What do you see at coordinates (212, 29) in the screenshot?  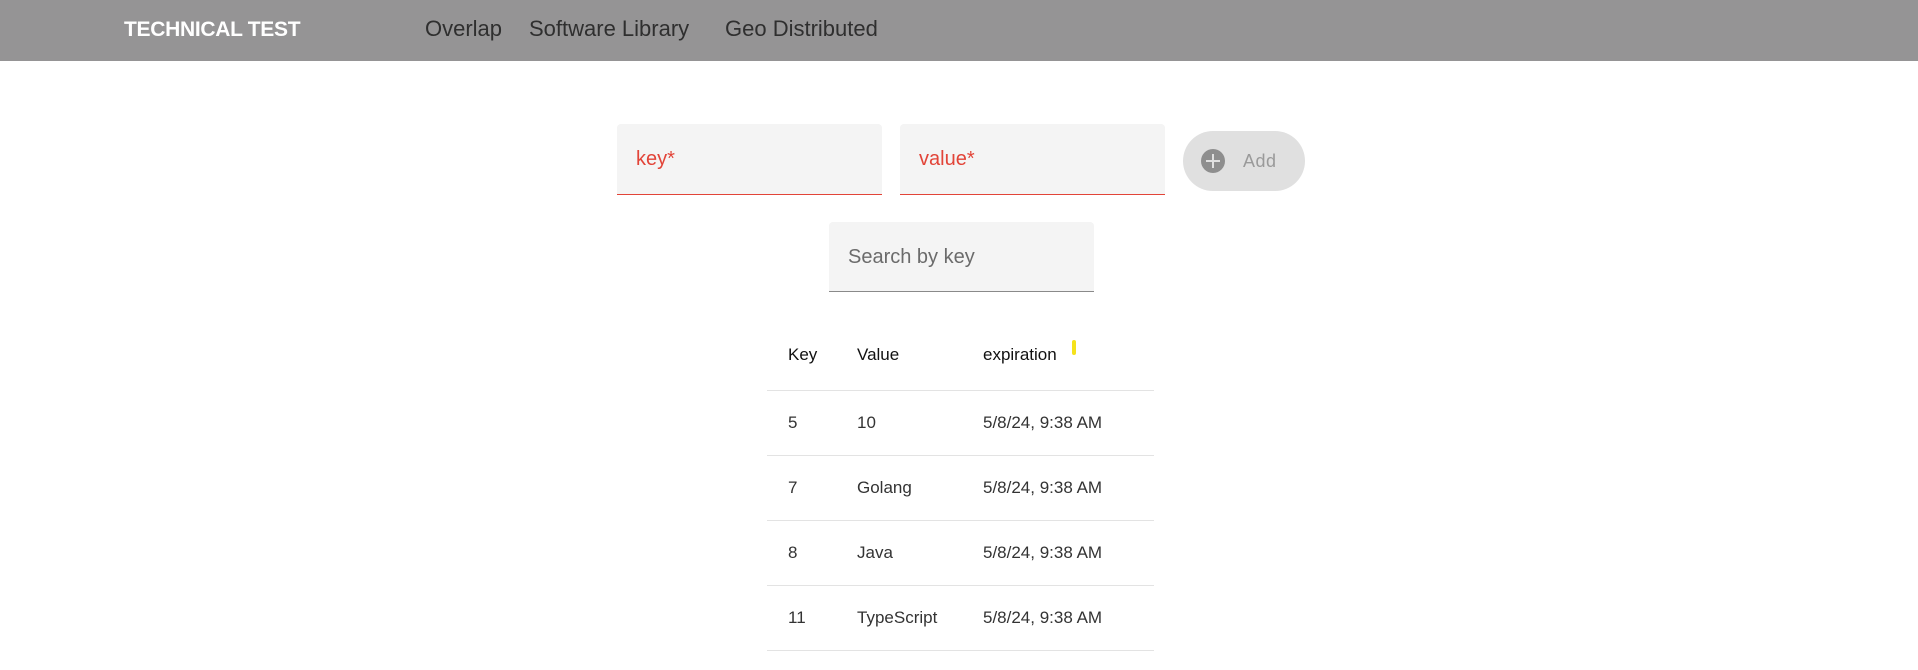 I see `brand-title: TECHNICAL TEST` at bounding box center [212, 29].